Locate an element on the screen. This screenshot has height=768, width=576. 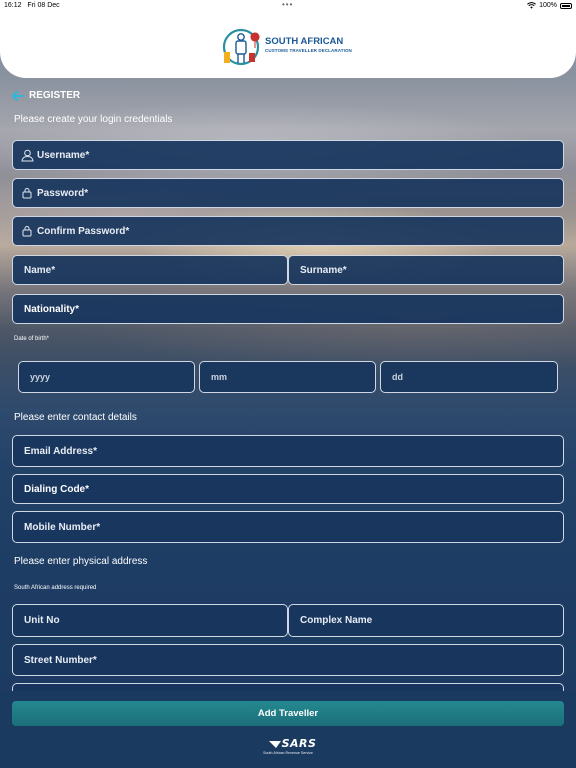
multitask-dots-icon: ••• is located at coordinates (287, 4).